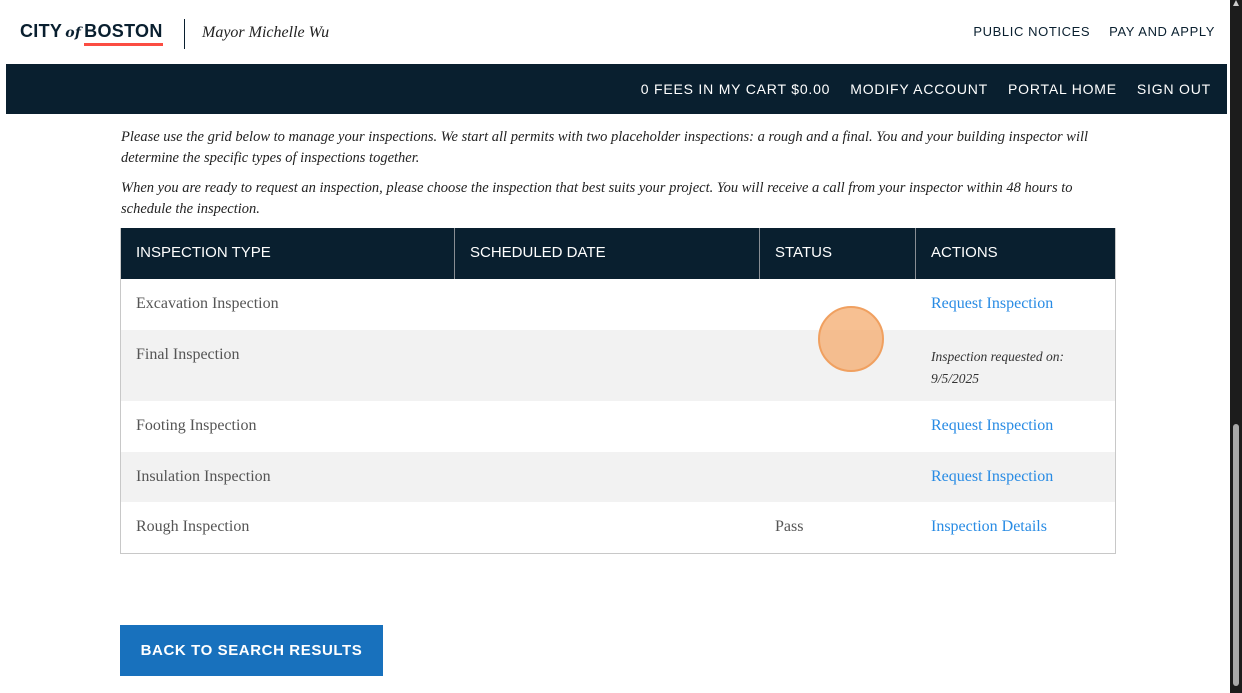 The height and width of the screenshot is (693, 1242). Describe the element at coordinates (1174, 89) in the screenshot. I see `sign-out-link: SIGN OUT` at that location.